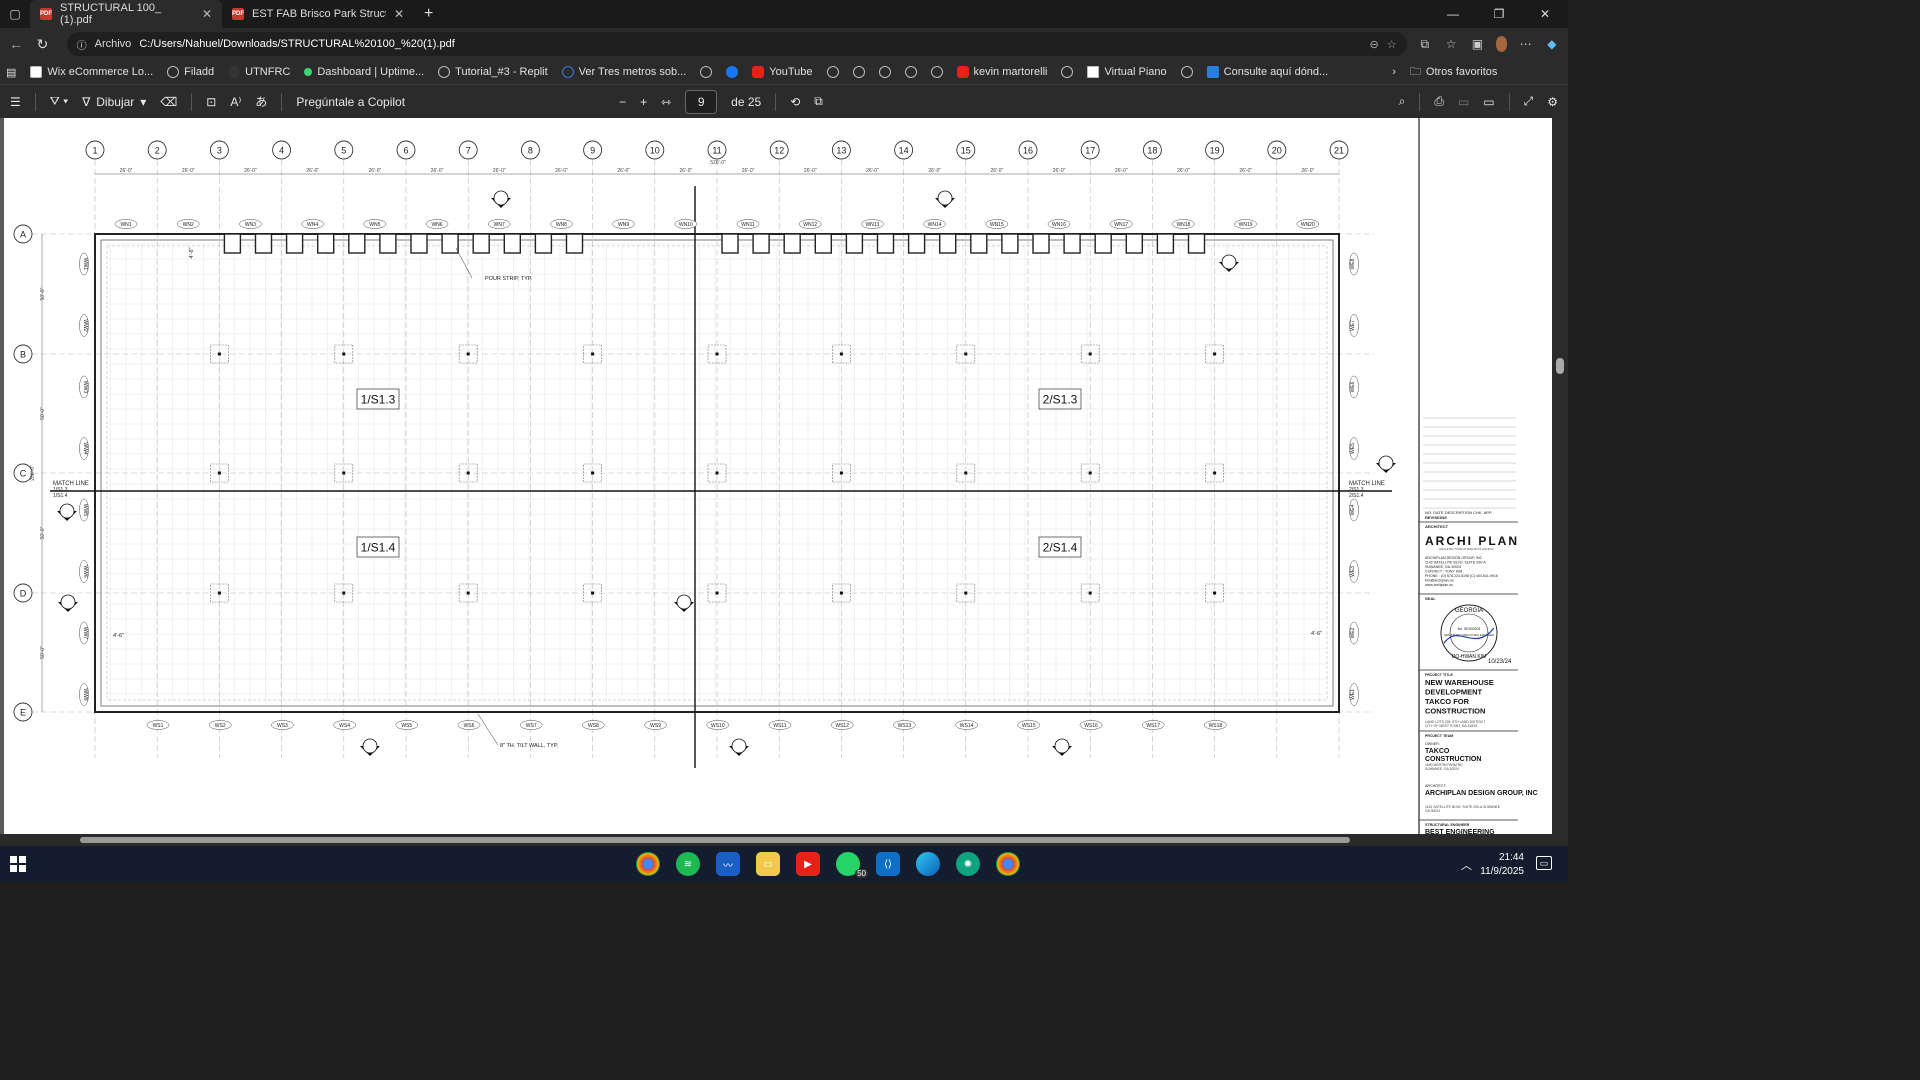 This screenshot has height=1080, width=1920. I want to click on bookmark-label: Filadd, so click(199, 72).